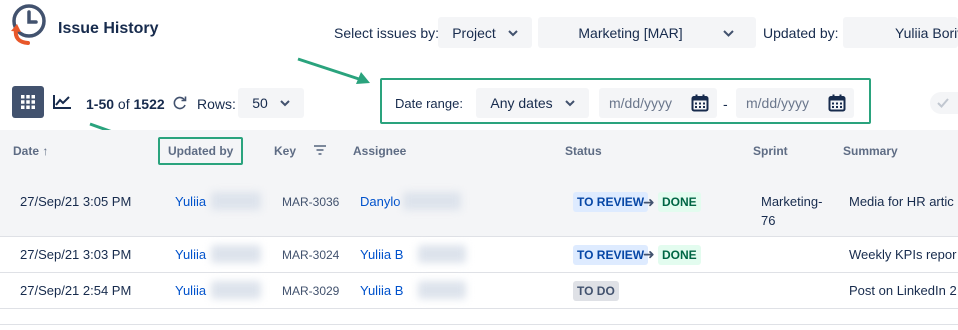 The image size is (958, 330). I want to click on row-date: 27/Sep/21 3:03 PM, so click(76, 254).